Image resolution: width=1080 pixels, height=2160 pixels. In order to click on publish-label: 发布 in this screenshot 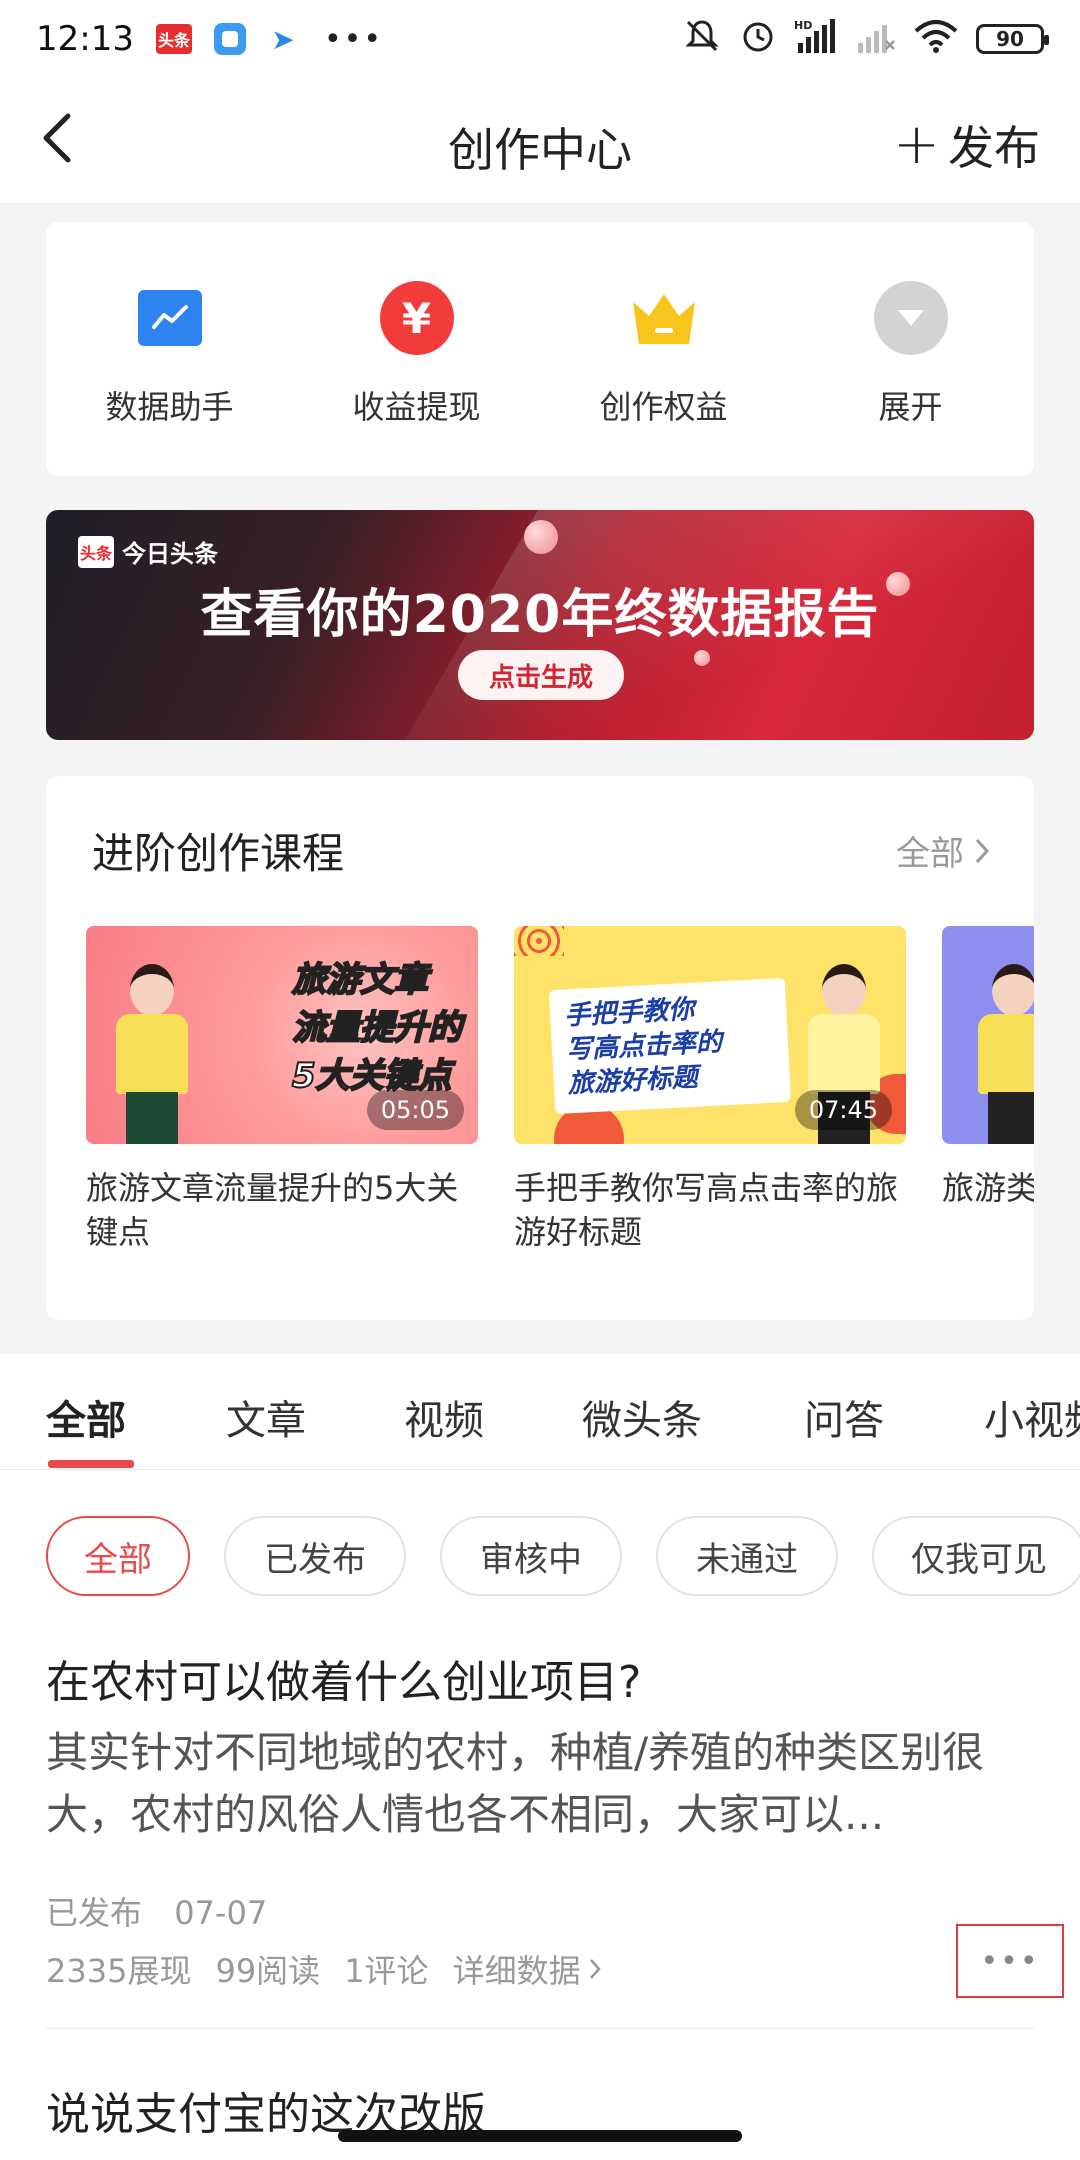, I will do `click(994, 148)`.